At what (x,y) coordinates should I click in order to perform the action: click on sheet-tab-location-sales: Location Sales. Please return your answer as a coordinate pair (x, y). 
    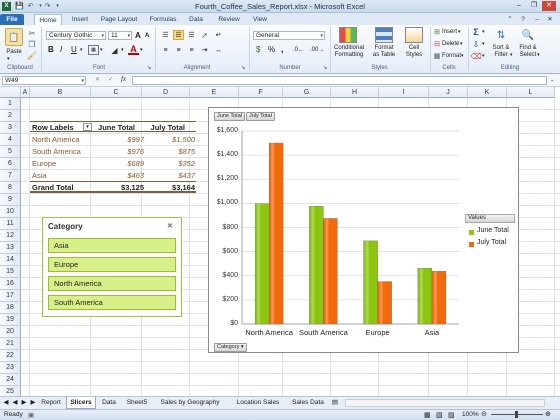
    Looking at the image, I should click on (258, 403).